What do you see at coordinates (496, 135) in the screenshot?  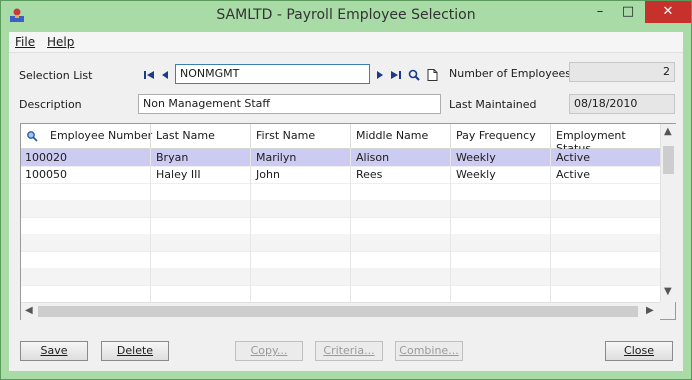 I see `column-header-pay-frequency: Pay Frequency` at bounding box center [496, 135].